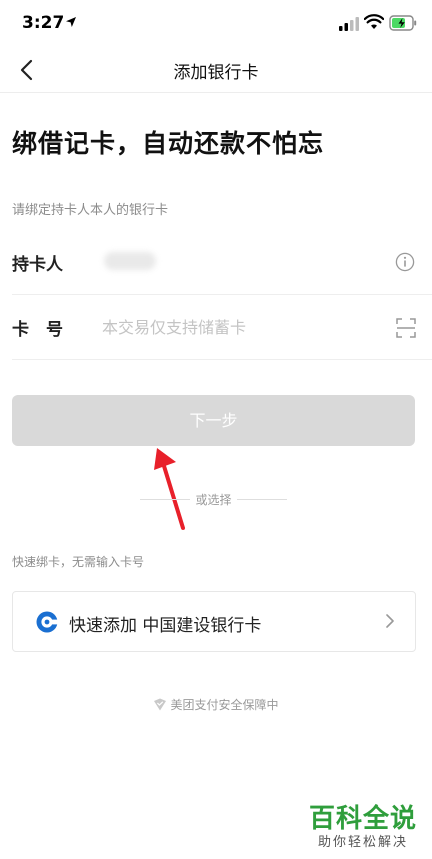 The image size is (432, 859). I want to click on quick-add-text: 快速添加 中国建设银行卡, so click(165, 626).